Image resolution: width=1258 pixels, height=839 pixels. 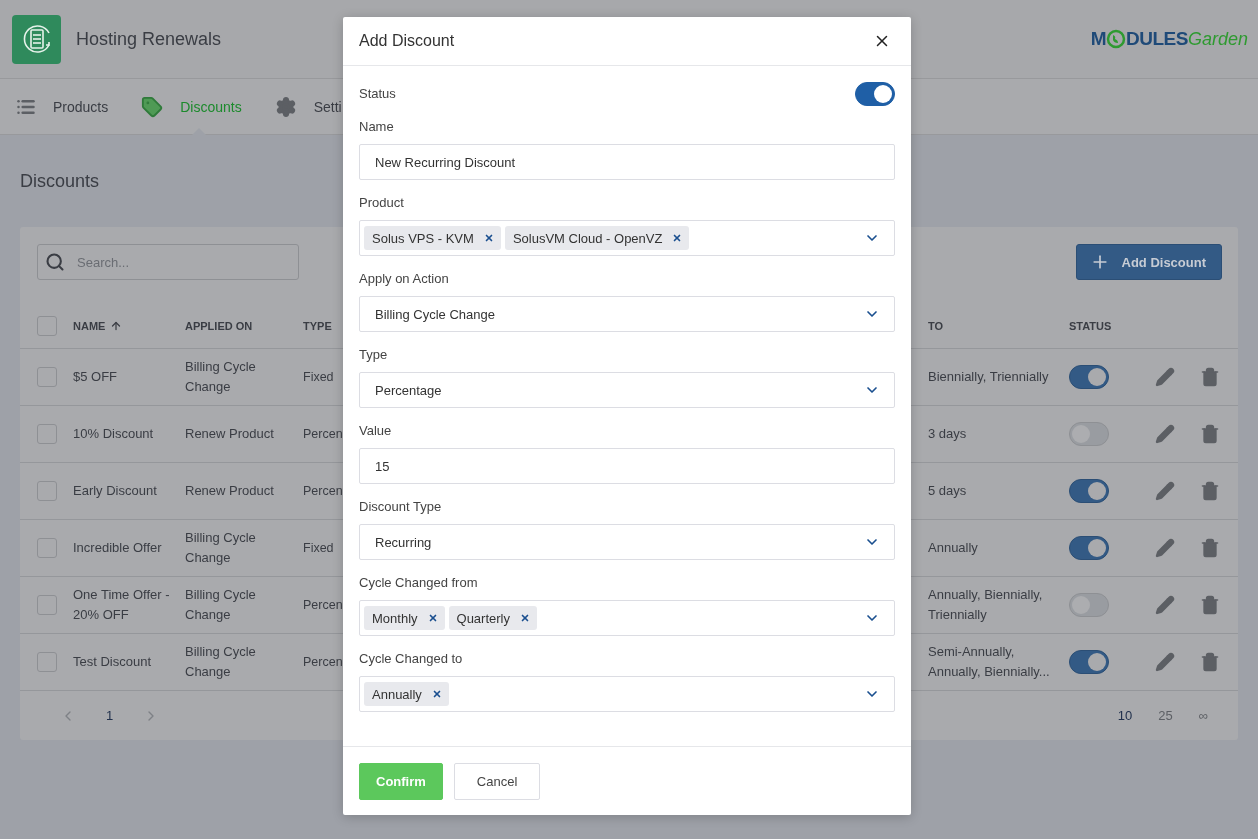 What do you see at coordinates (60, 181) in the screenshot?
I see `page-heading: Discounts` at bounding box center [60, 181].